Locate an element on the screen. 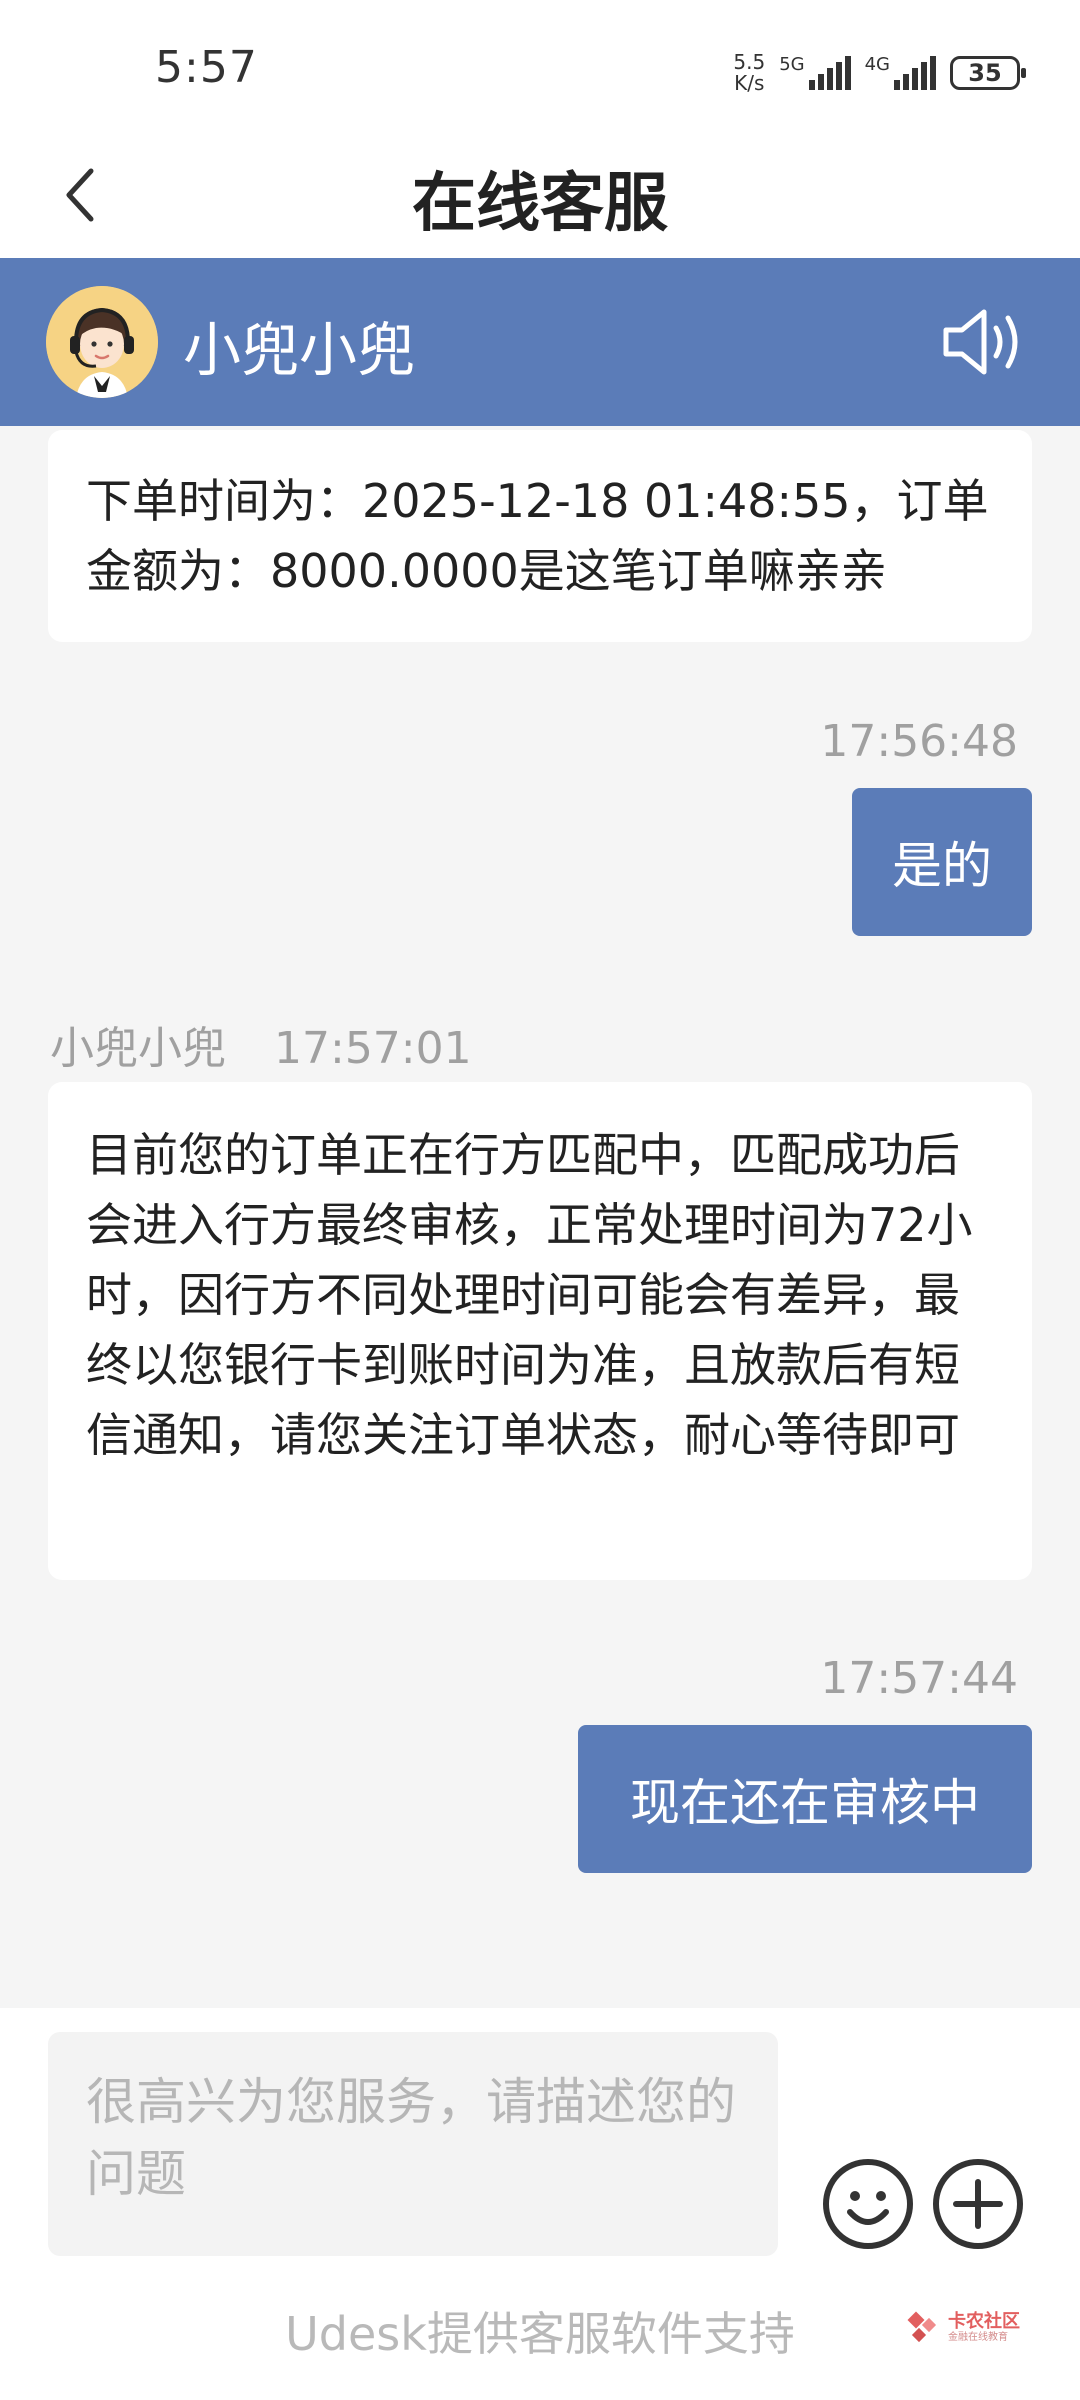  signal-5g: 5G is located at coordinates (815, 72).